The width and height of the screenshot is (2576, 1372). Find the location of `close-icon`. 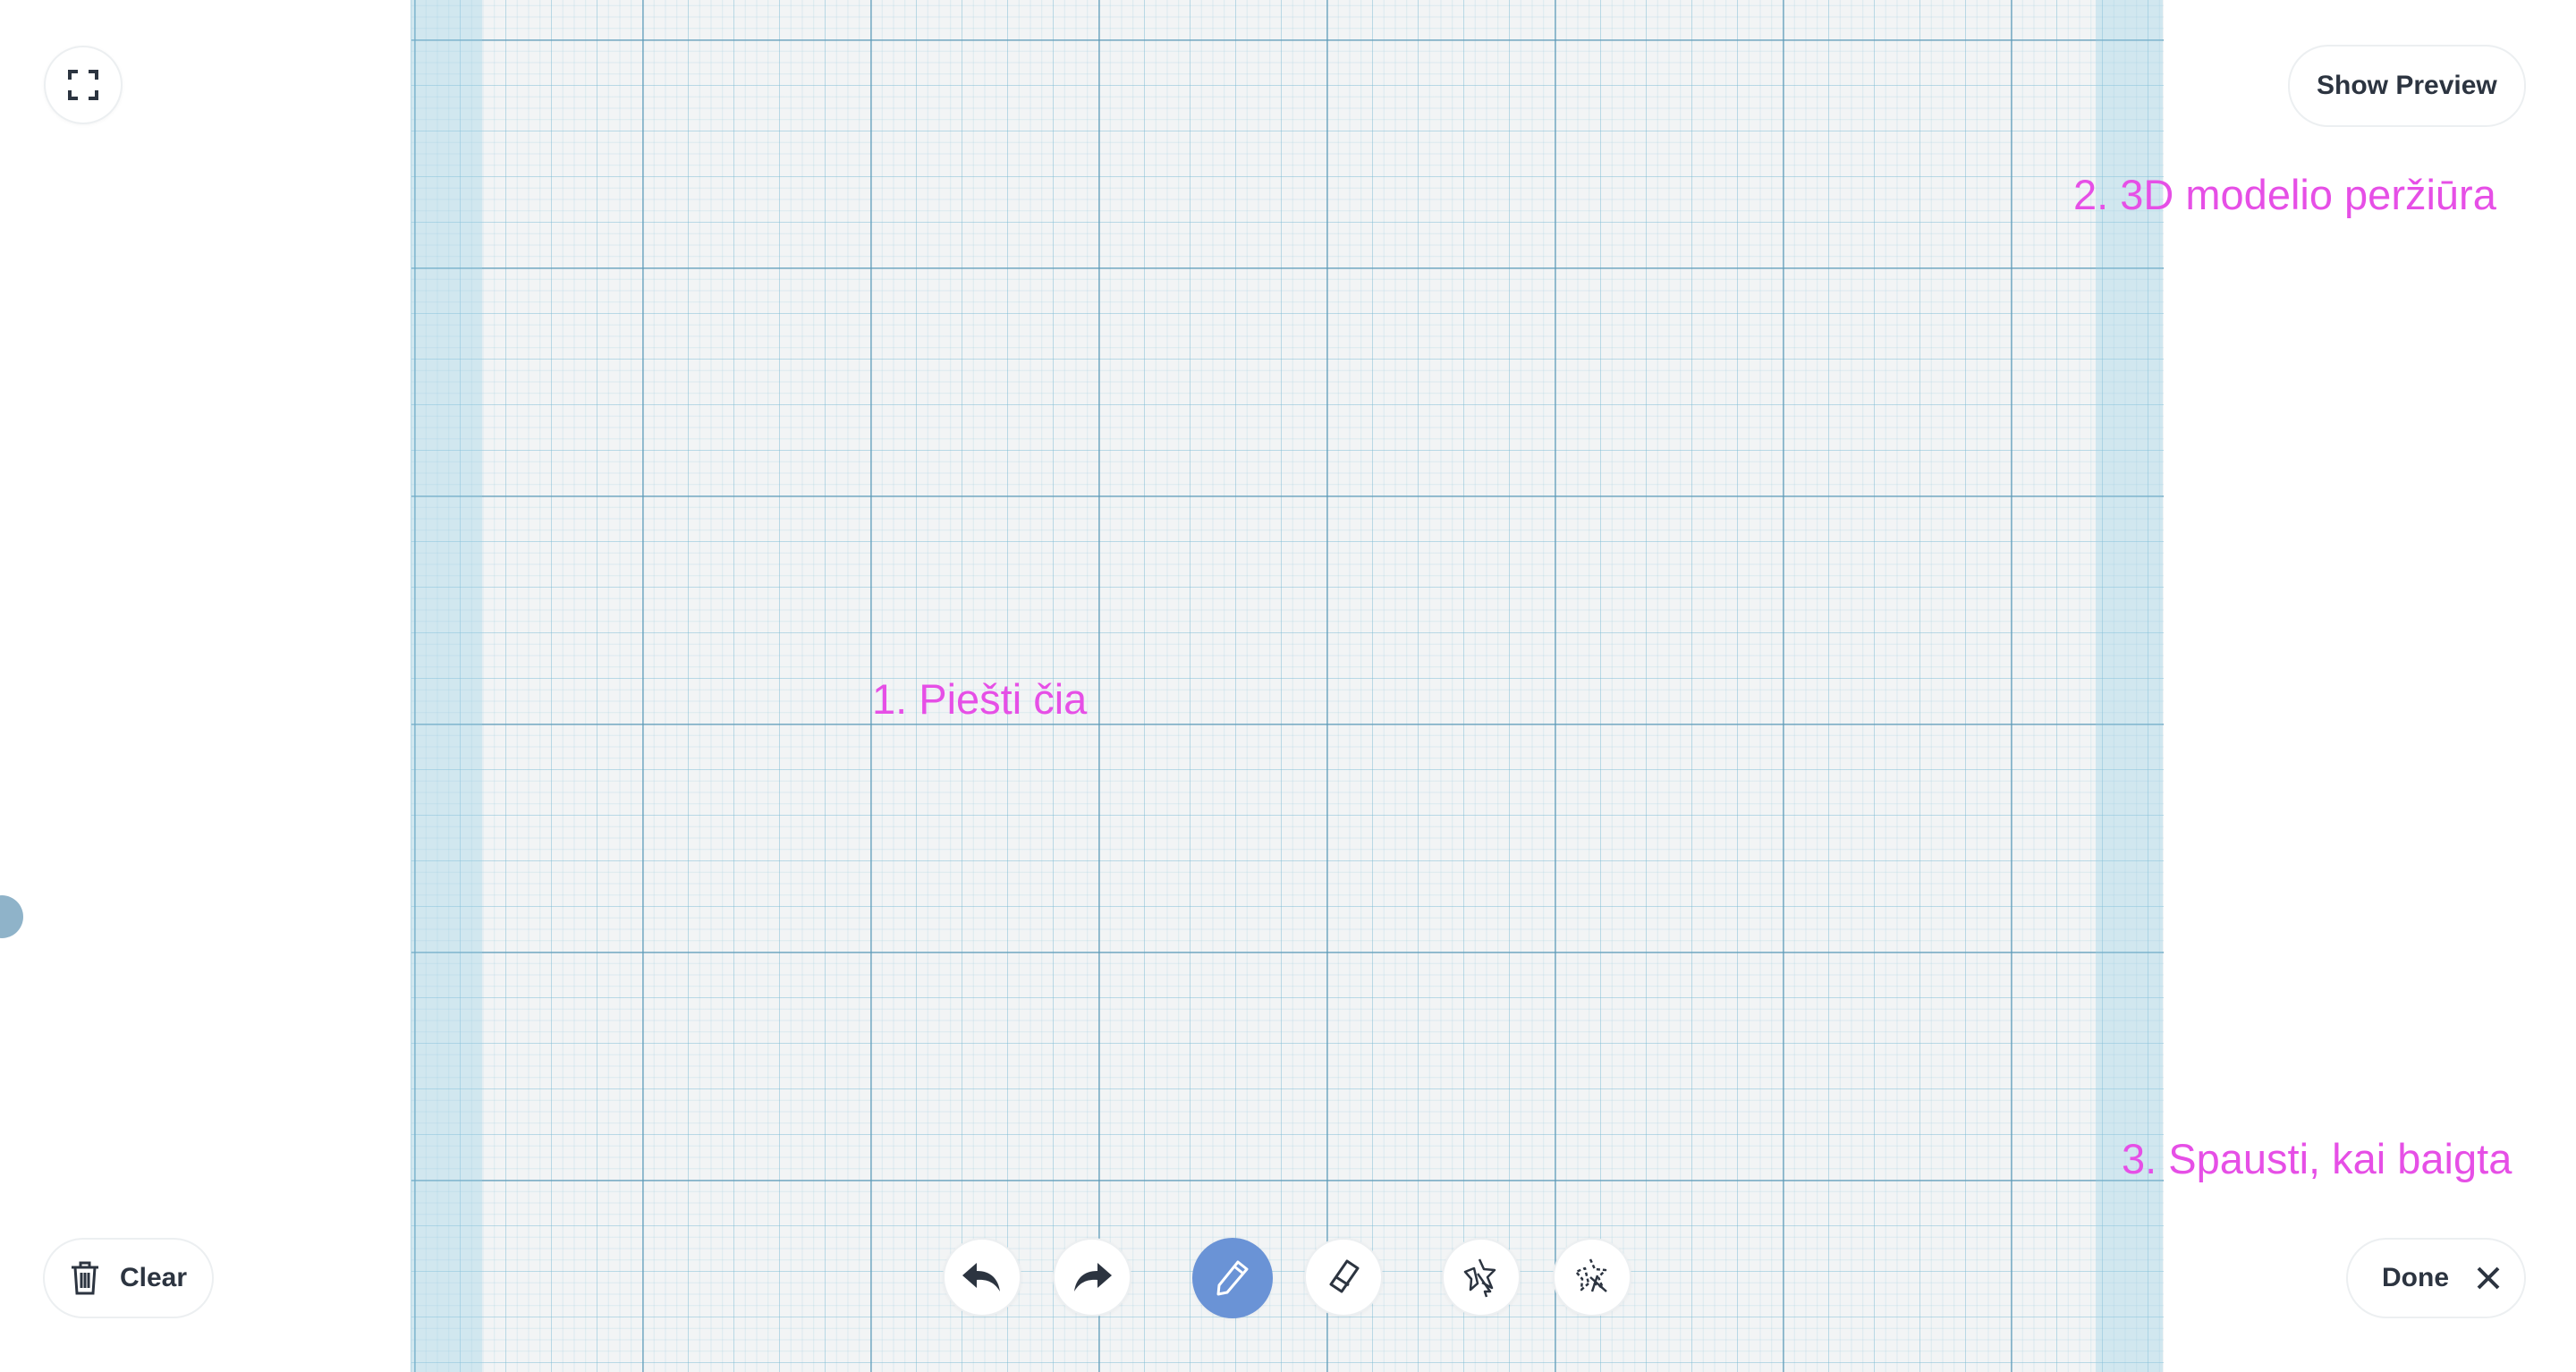

close-icon is located at coordinates (2488, 1278).